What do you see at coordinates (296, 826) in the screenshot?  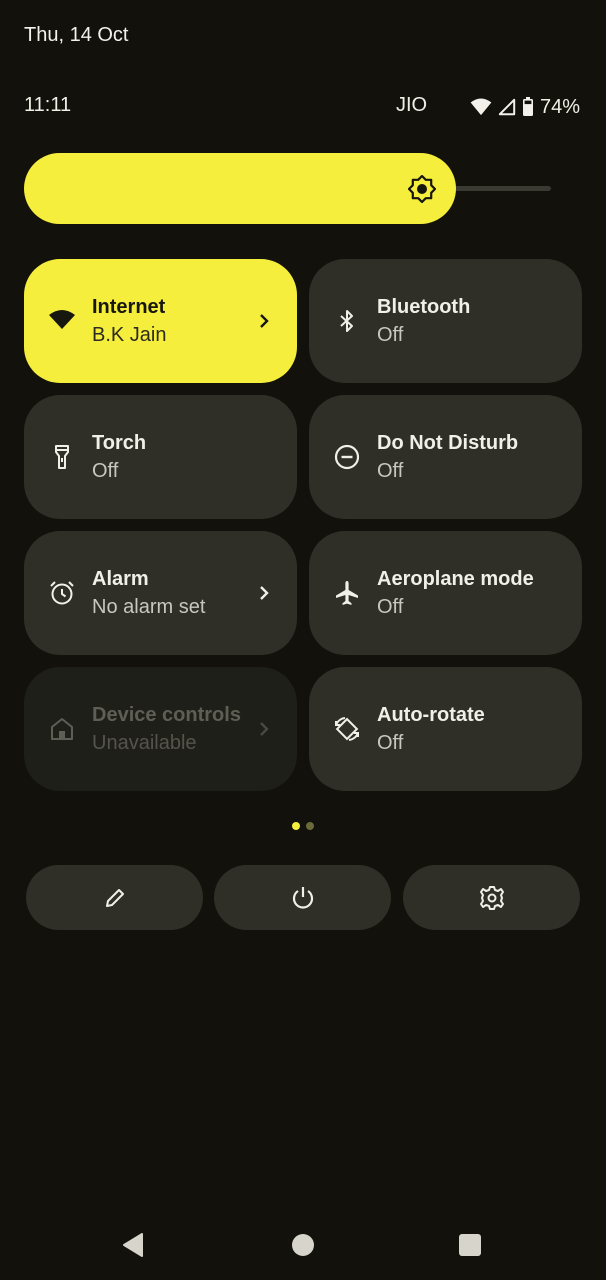 I see `page-dot-active` at bounding box center [296, 826].